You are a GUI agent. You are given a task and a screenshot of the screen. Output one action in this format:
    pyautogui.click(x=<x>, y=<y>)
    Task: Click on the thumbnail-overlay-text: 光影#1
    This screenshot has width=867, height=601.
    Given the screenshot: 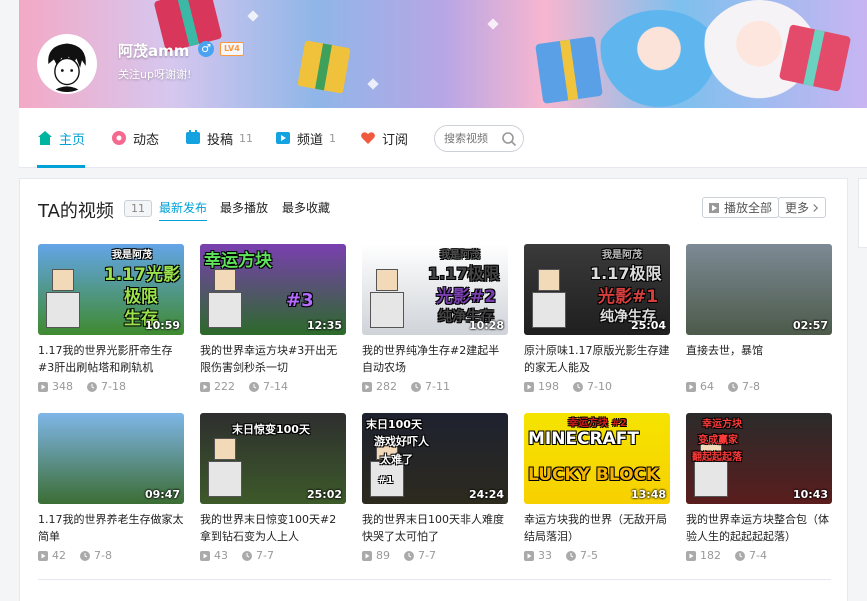 What is the action you would take?
    pyautogui.click(x=628, y=297)
    